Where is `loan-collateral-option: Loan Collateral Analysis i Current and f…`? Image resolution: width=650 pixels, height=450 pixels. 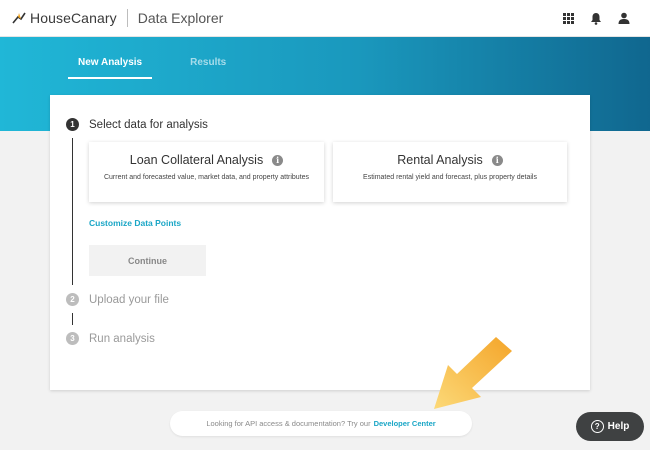 loan-collateral-option: Loan Collateral Analysis i Current and f… is located at coordinates (206, 172).